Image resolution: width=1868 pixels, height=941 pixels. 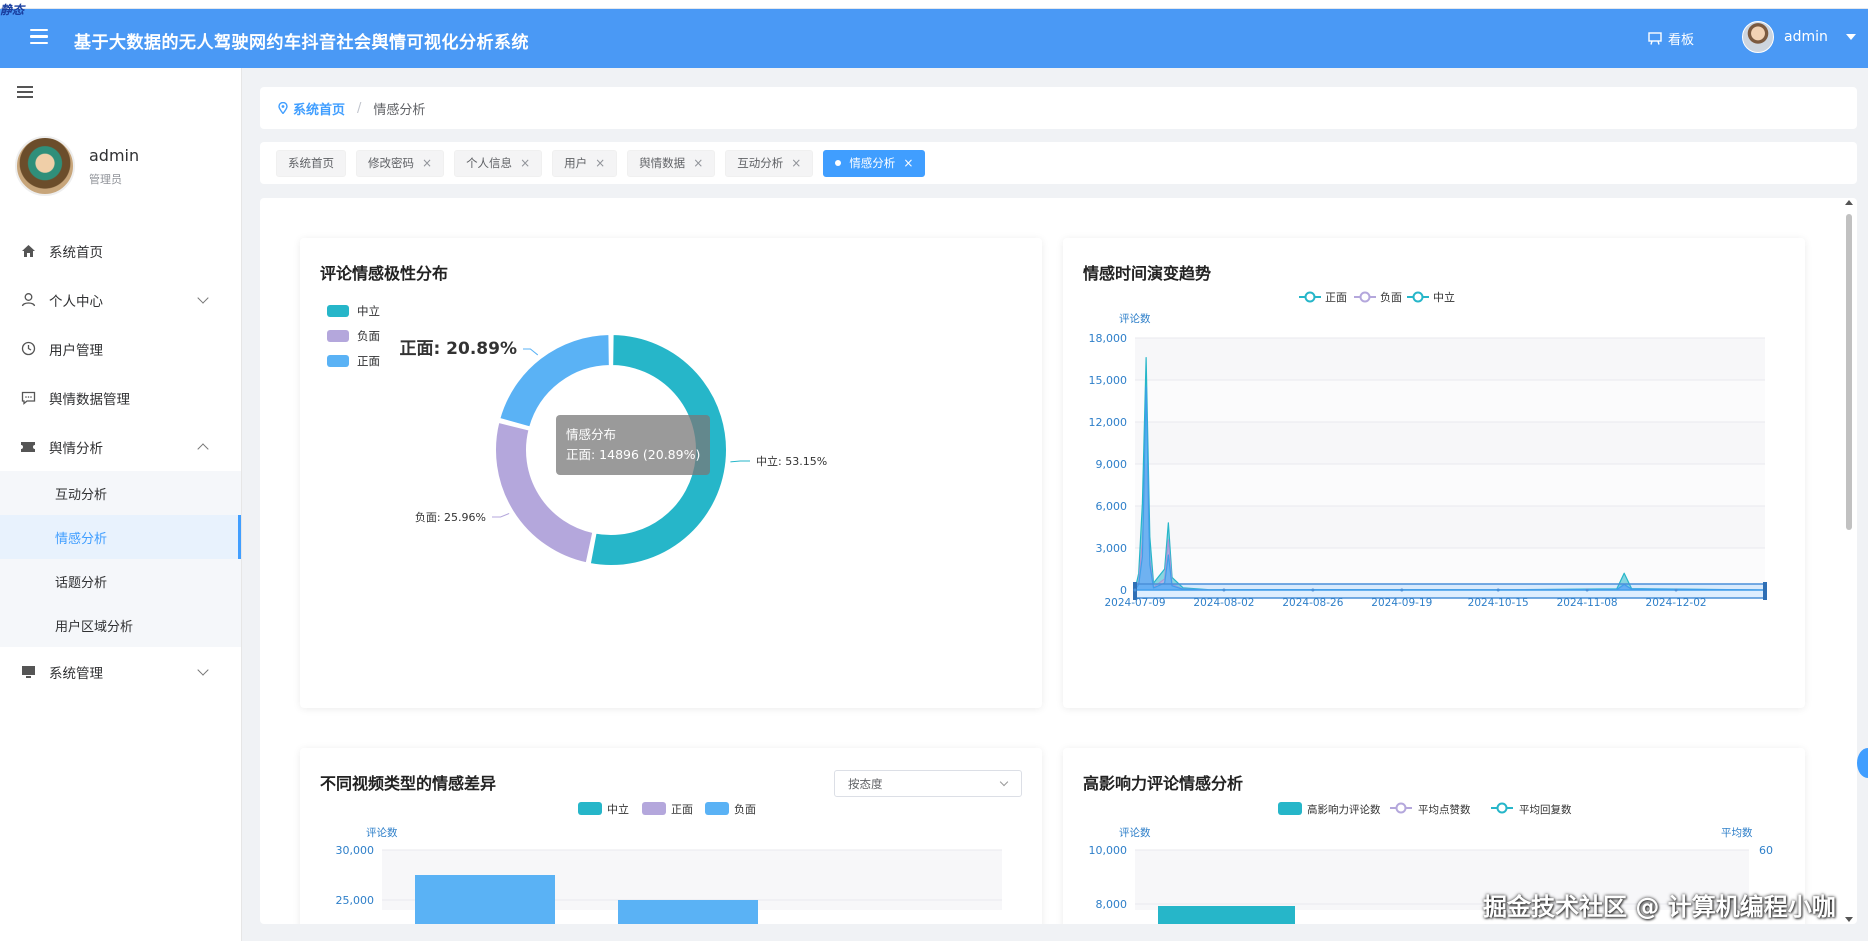 What do you see at coordinates (283, 108) in the screenshot?
I see `location-pin-icon` at bounding box center [283, 108].